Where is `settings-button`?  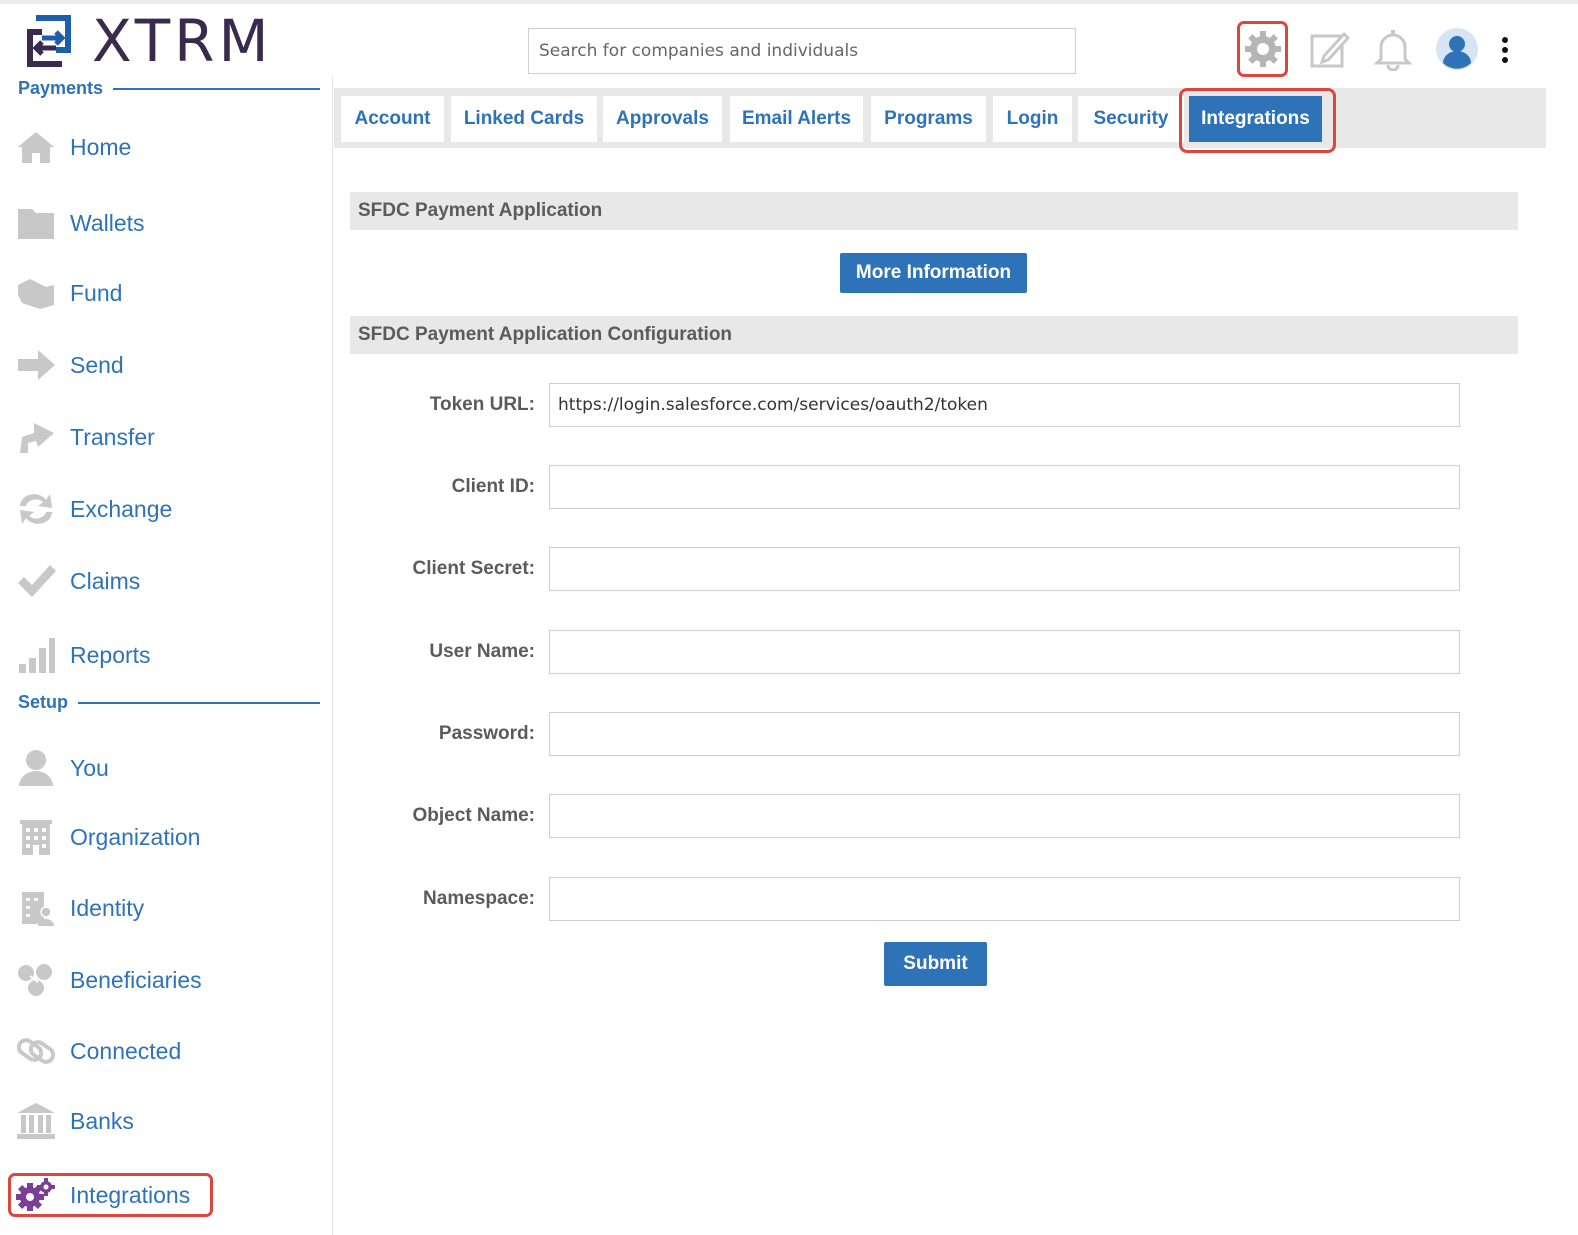
settings-button is located at coordinates (1262, 49).